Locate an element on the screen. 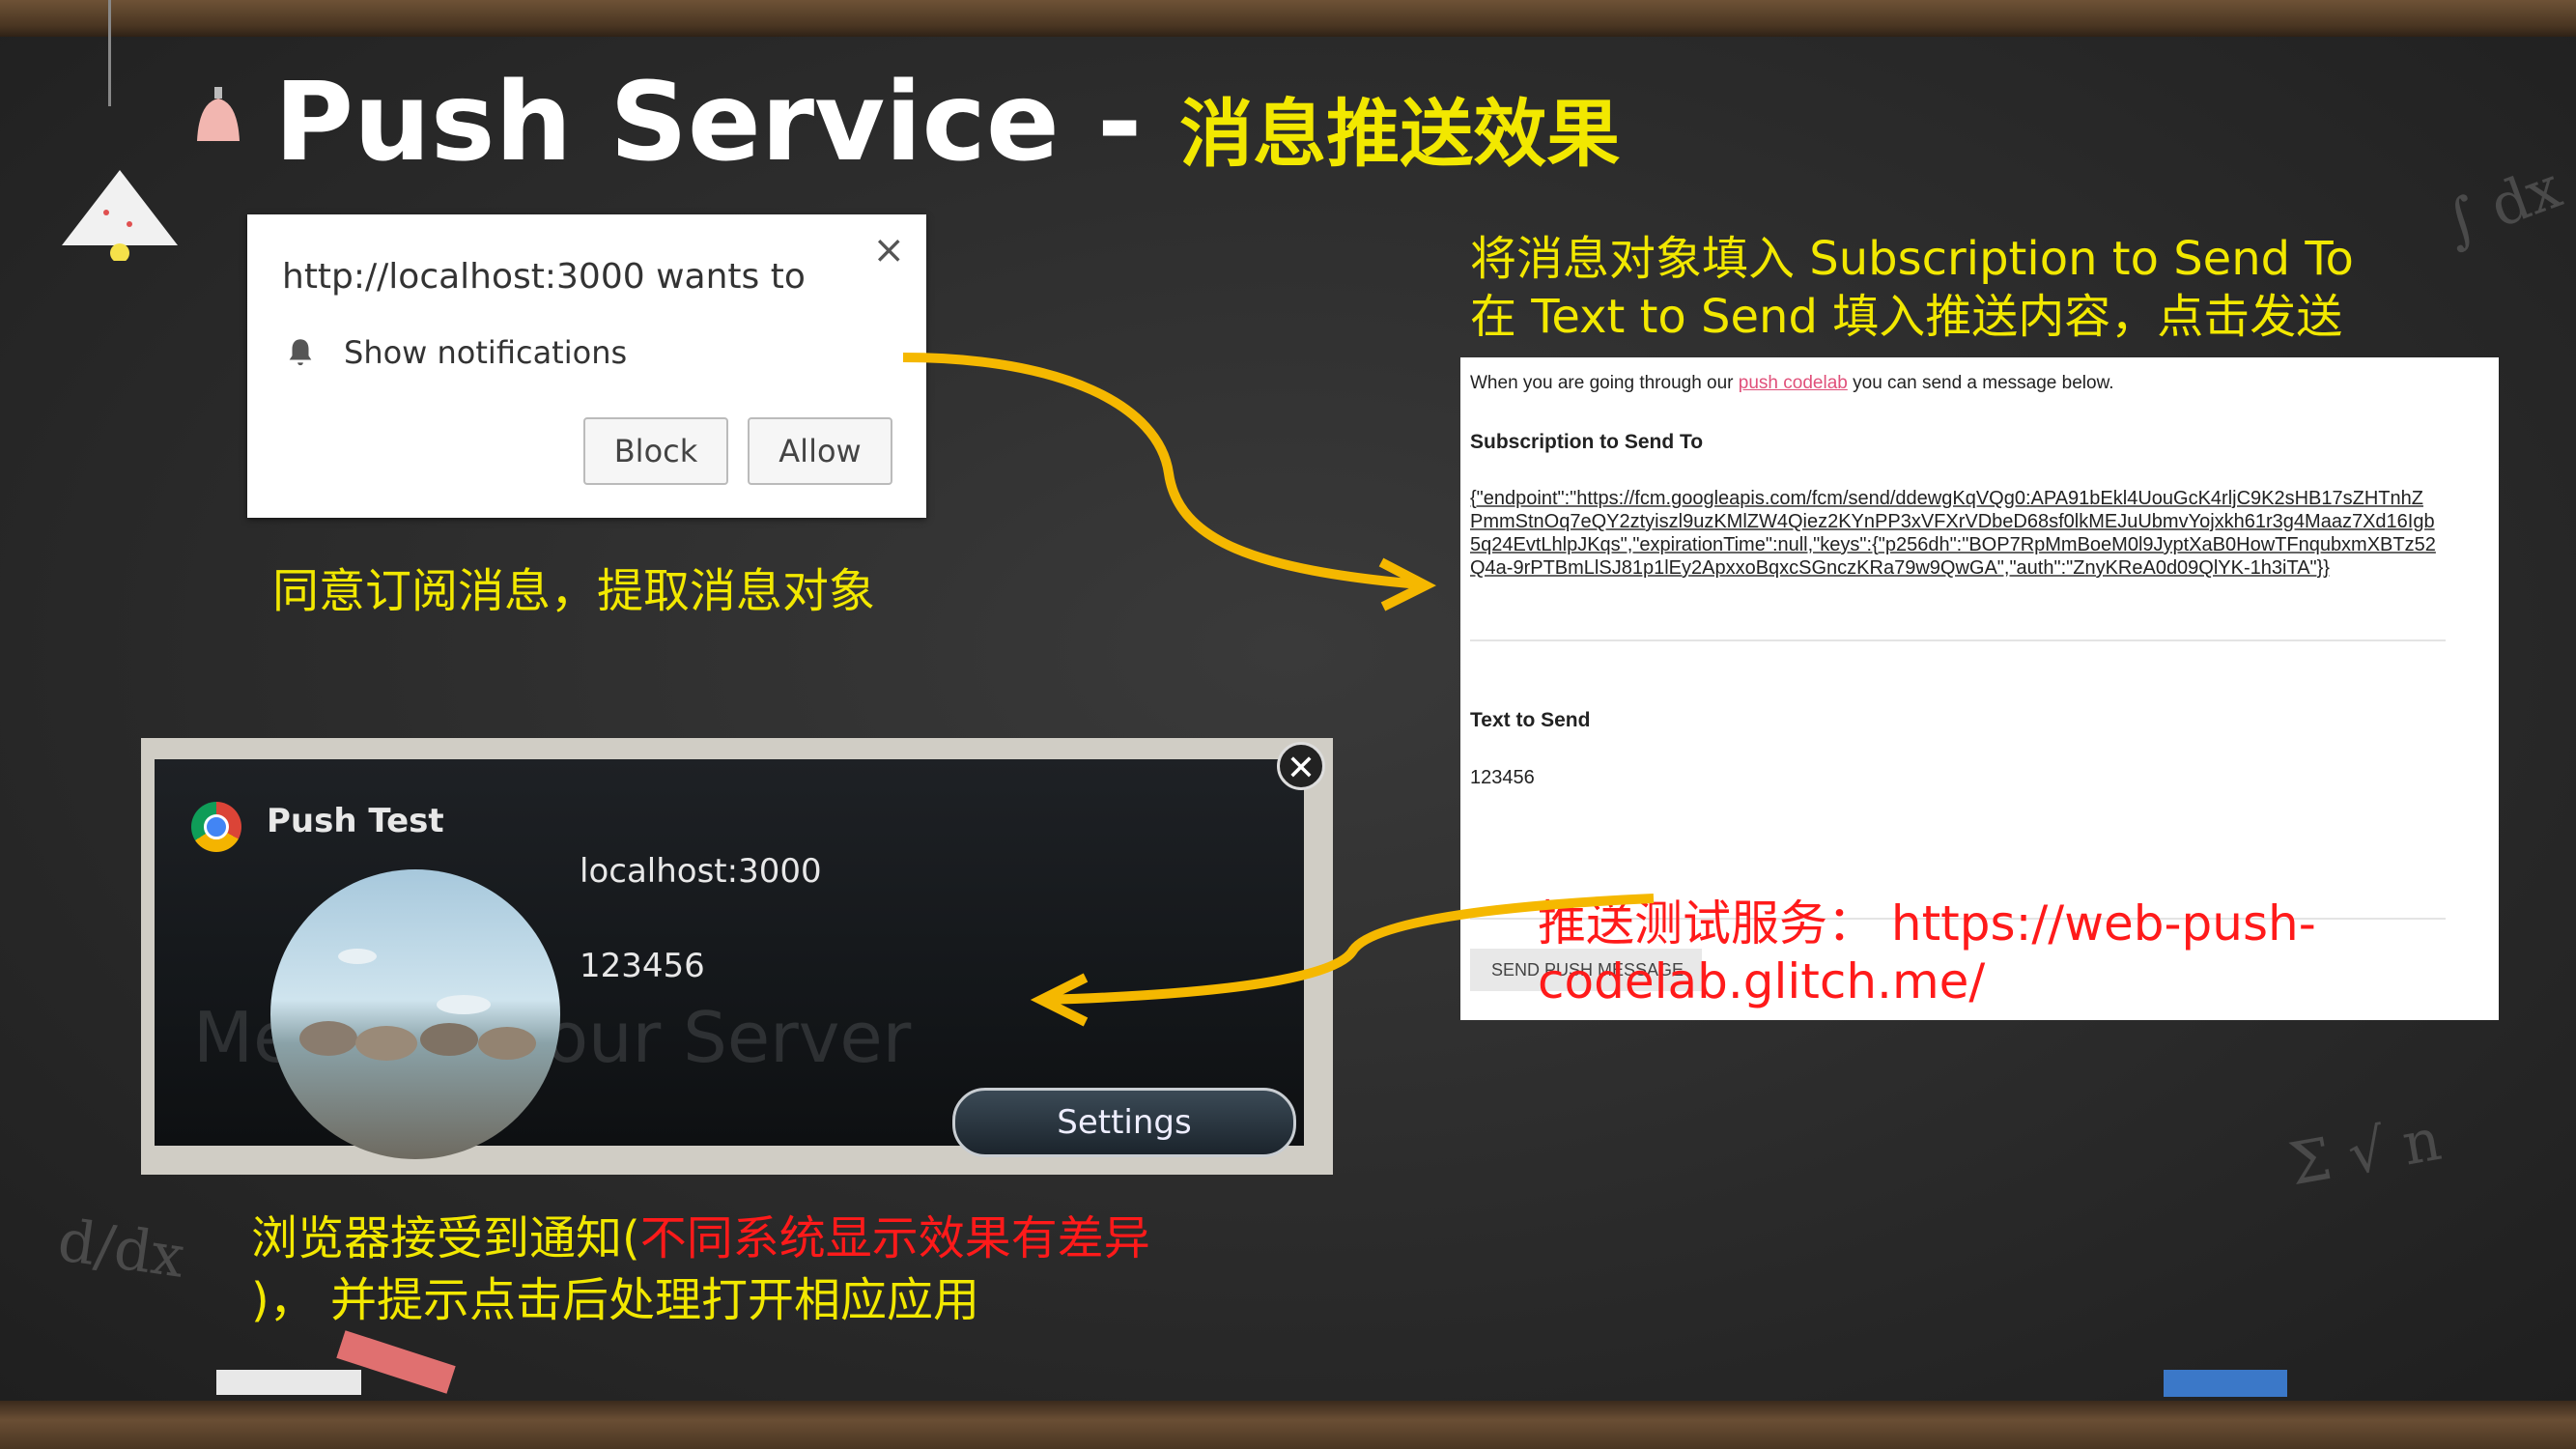 This screenshot has height=1449, width=2576. pebbles-image is located at coordinates (417, 1005).